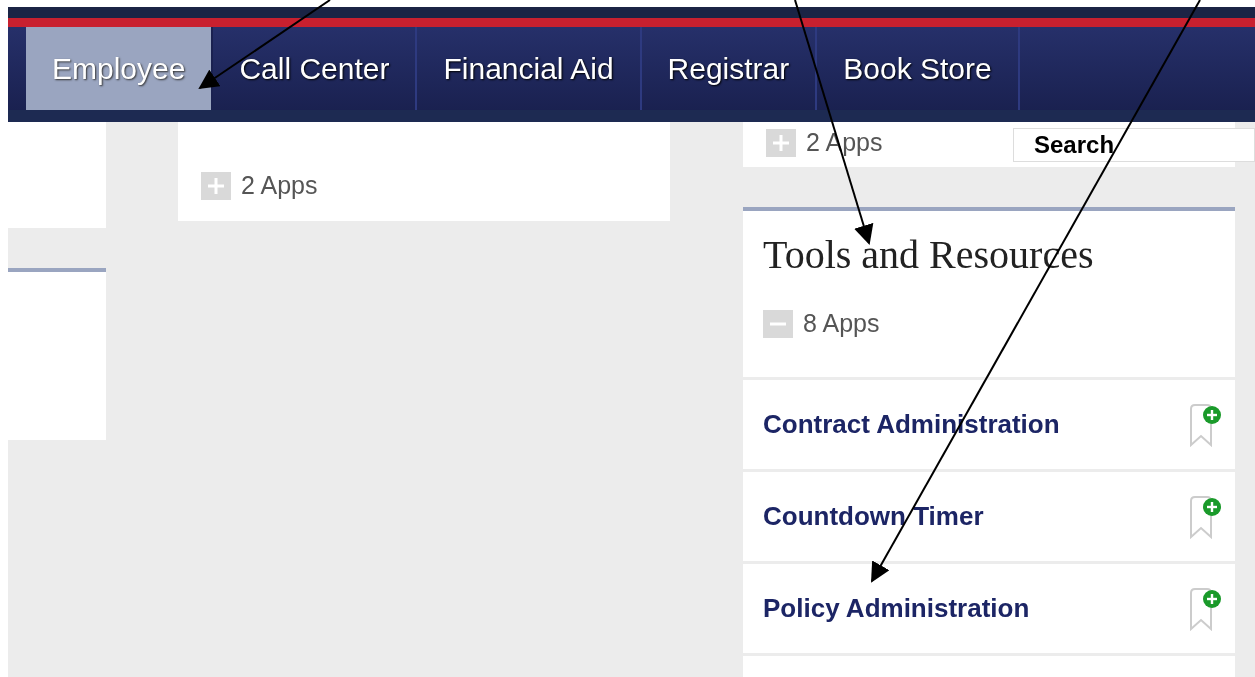 The height and width of the screenshot is (677, 1255). What do you see at coordinates (315, 68) in the screenshot?
I see `nav-tab: Call Center` at bounding box center [315, 68].